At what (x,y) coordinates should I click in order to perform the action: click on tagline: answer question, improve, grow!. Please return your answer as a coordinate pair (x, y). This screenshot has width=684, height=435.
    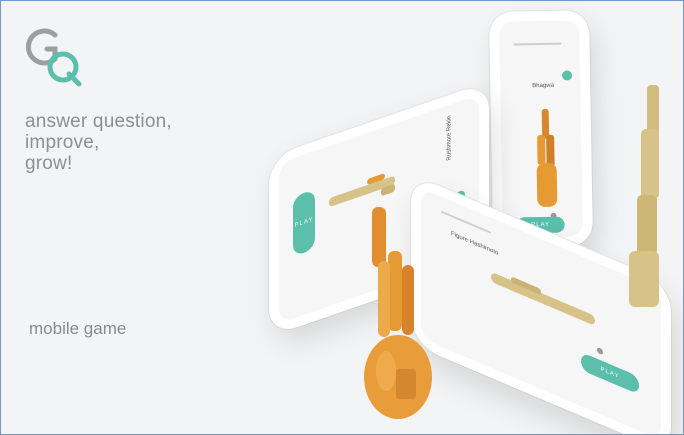
    Looking at the image, I should click on (98, 142).